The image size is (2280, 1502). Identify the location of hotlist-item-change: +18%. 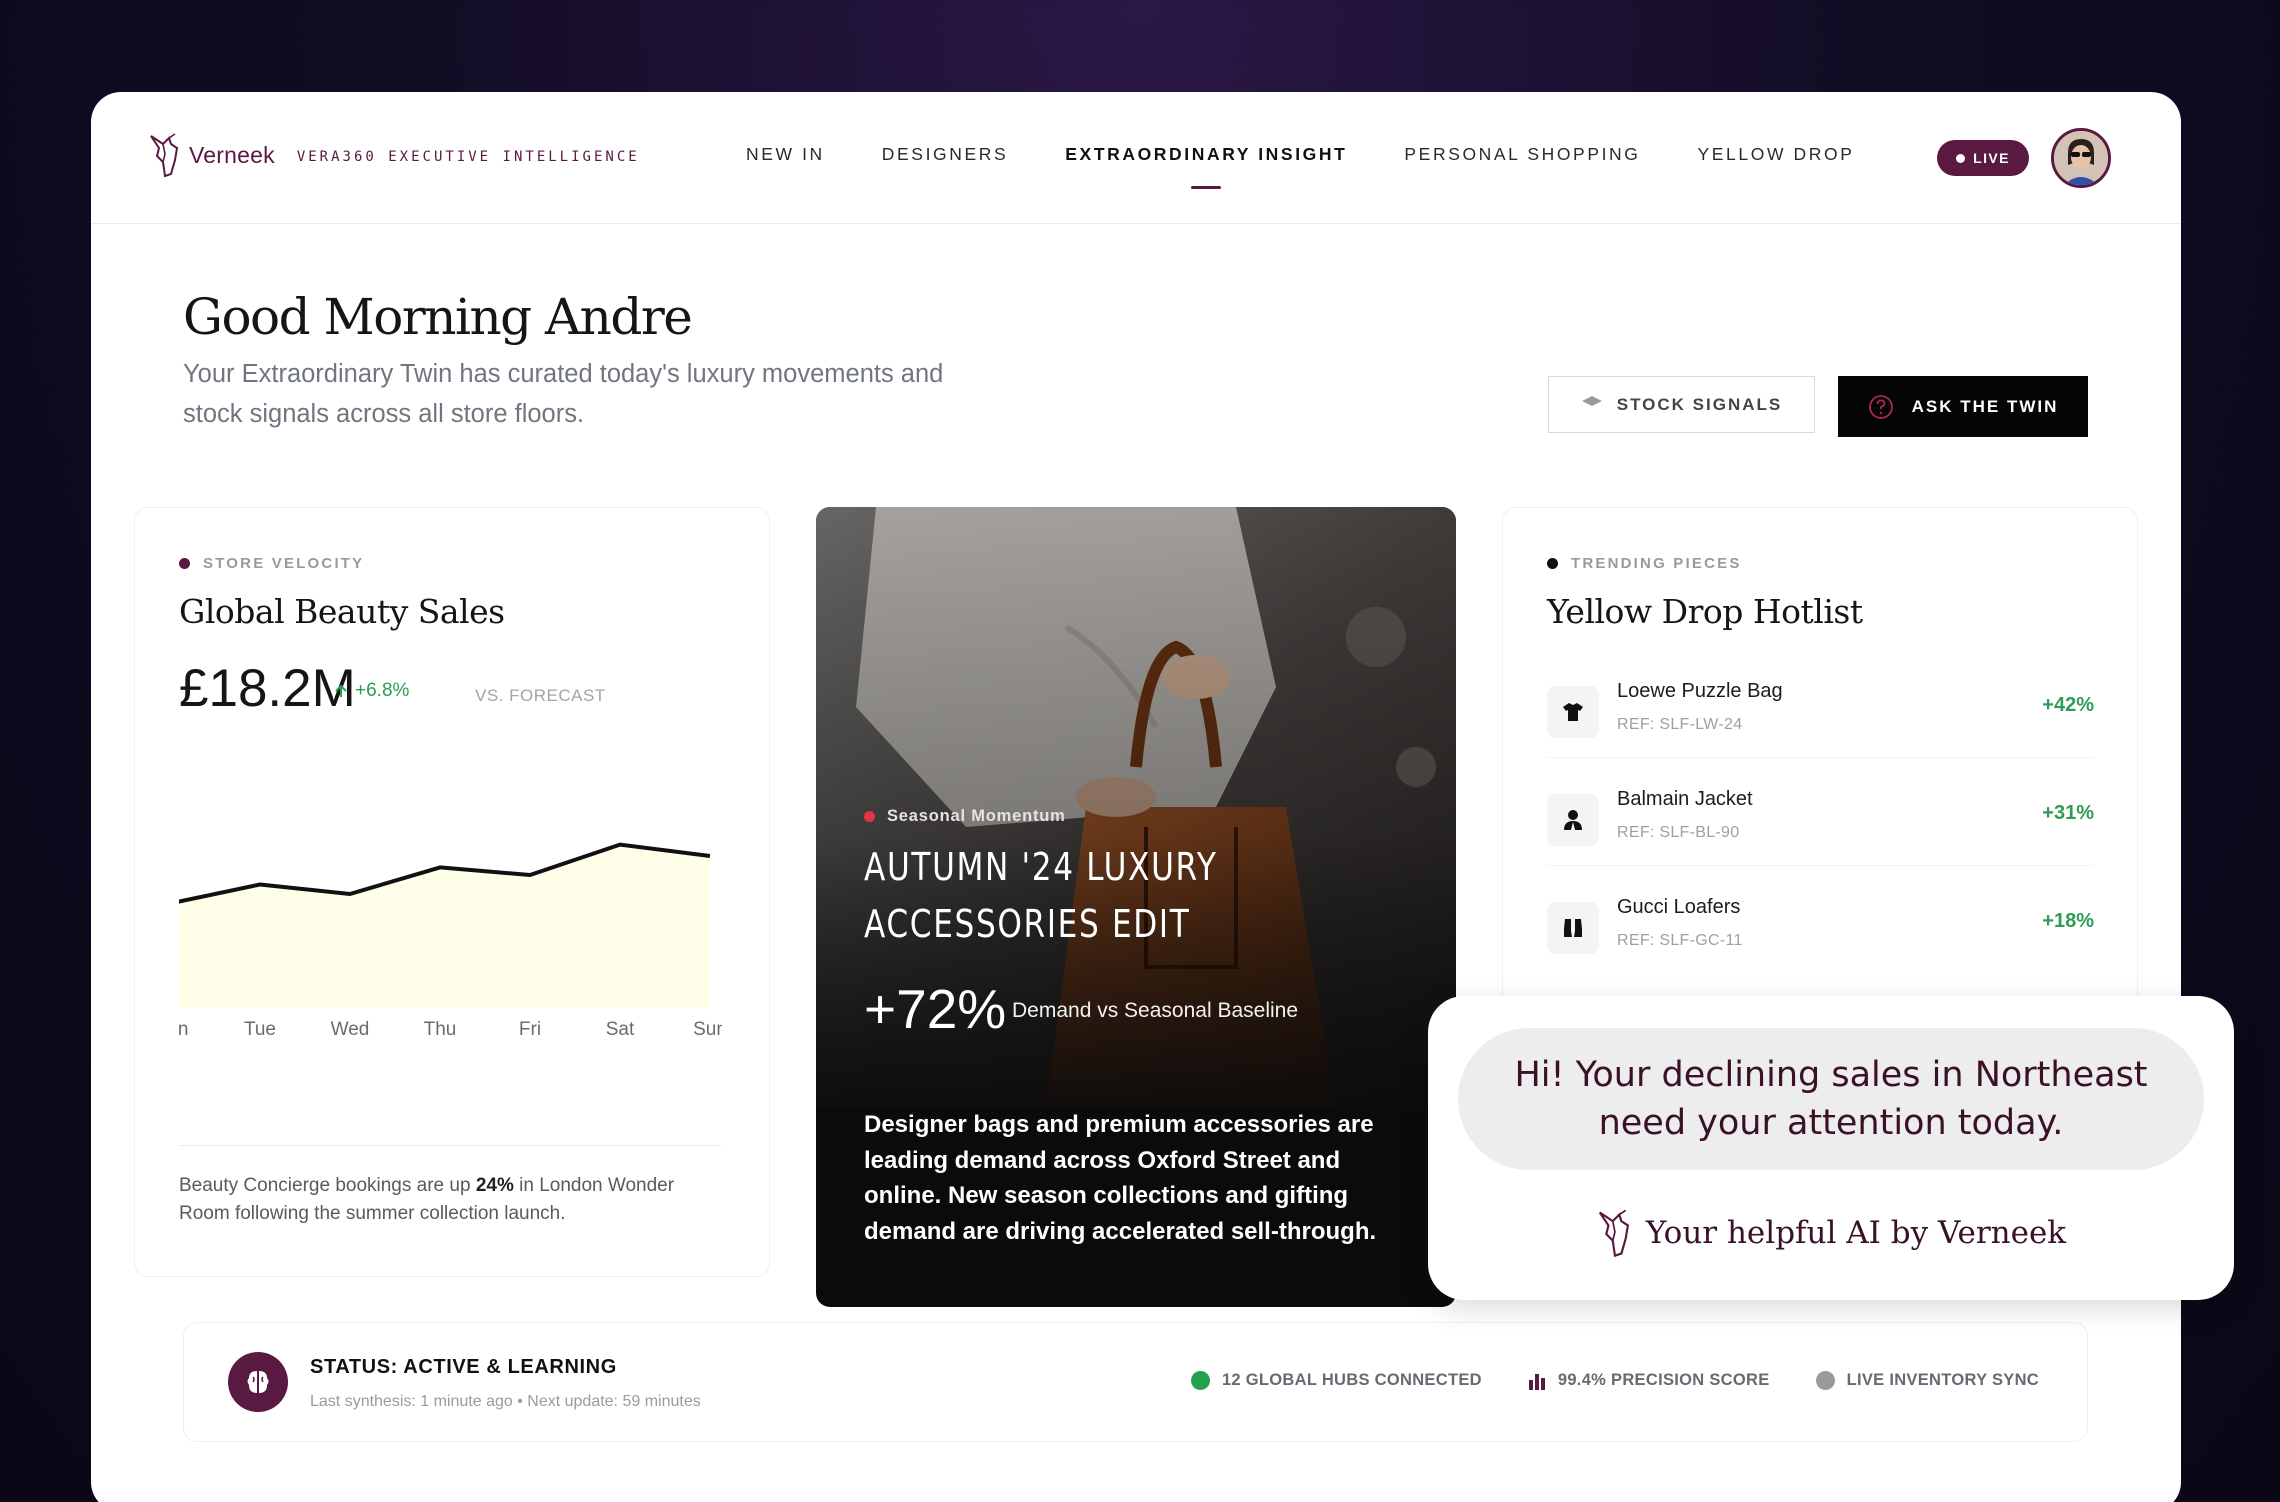
(2068, 921).